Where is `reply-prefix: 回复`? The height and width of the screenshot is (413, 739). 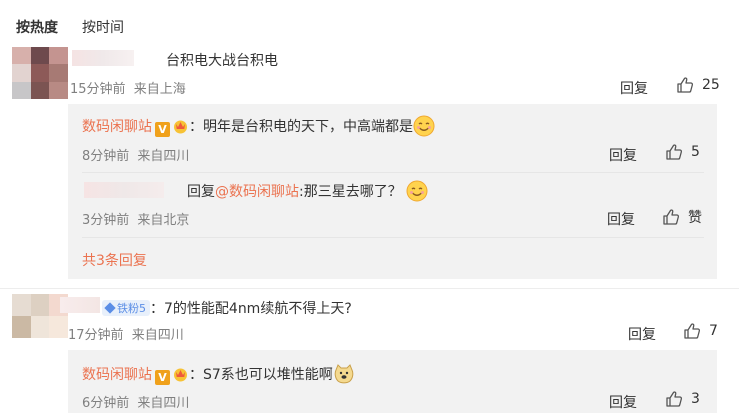 reply-prefix: 回复 is located at coordinates (201, 192).